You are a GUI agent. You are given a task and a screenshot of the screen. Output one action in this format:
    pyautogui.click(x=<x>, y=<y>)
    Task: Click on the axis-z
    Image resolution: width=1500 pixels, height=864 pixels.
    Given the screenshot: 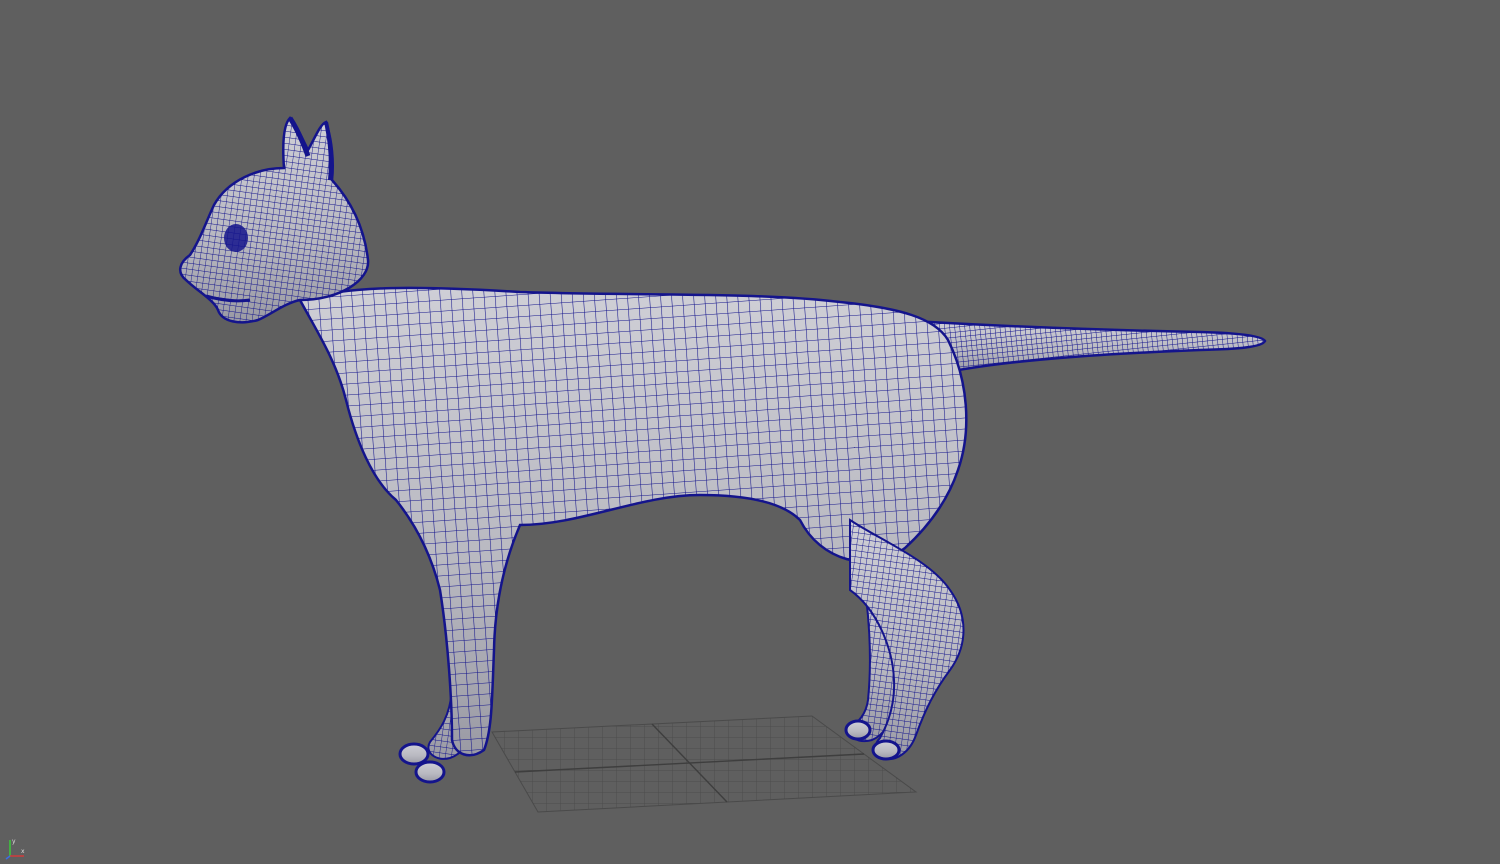 What is the action you would take?
    pyautogui.click(x=8, y=857)
    